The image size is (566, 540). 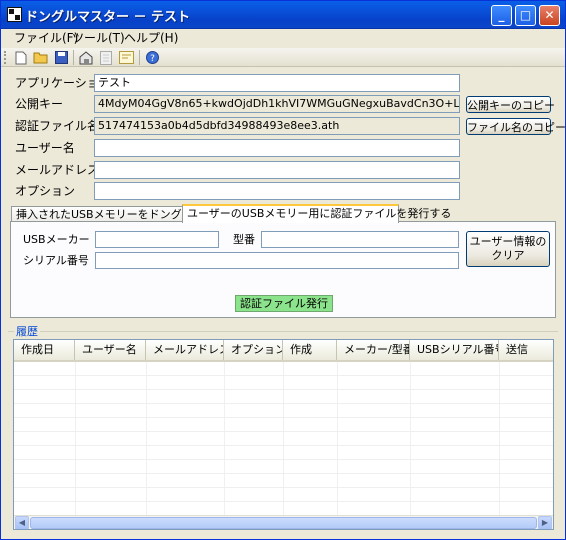 I want to click on horizontal-scrollbar: ◀ ▶, so click(x=283, y=522).